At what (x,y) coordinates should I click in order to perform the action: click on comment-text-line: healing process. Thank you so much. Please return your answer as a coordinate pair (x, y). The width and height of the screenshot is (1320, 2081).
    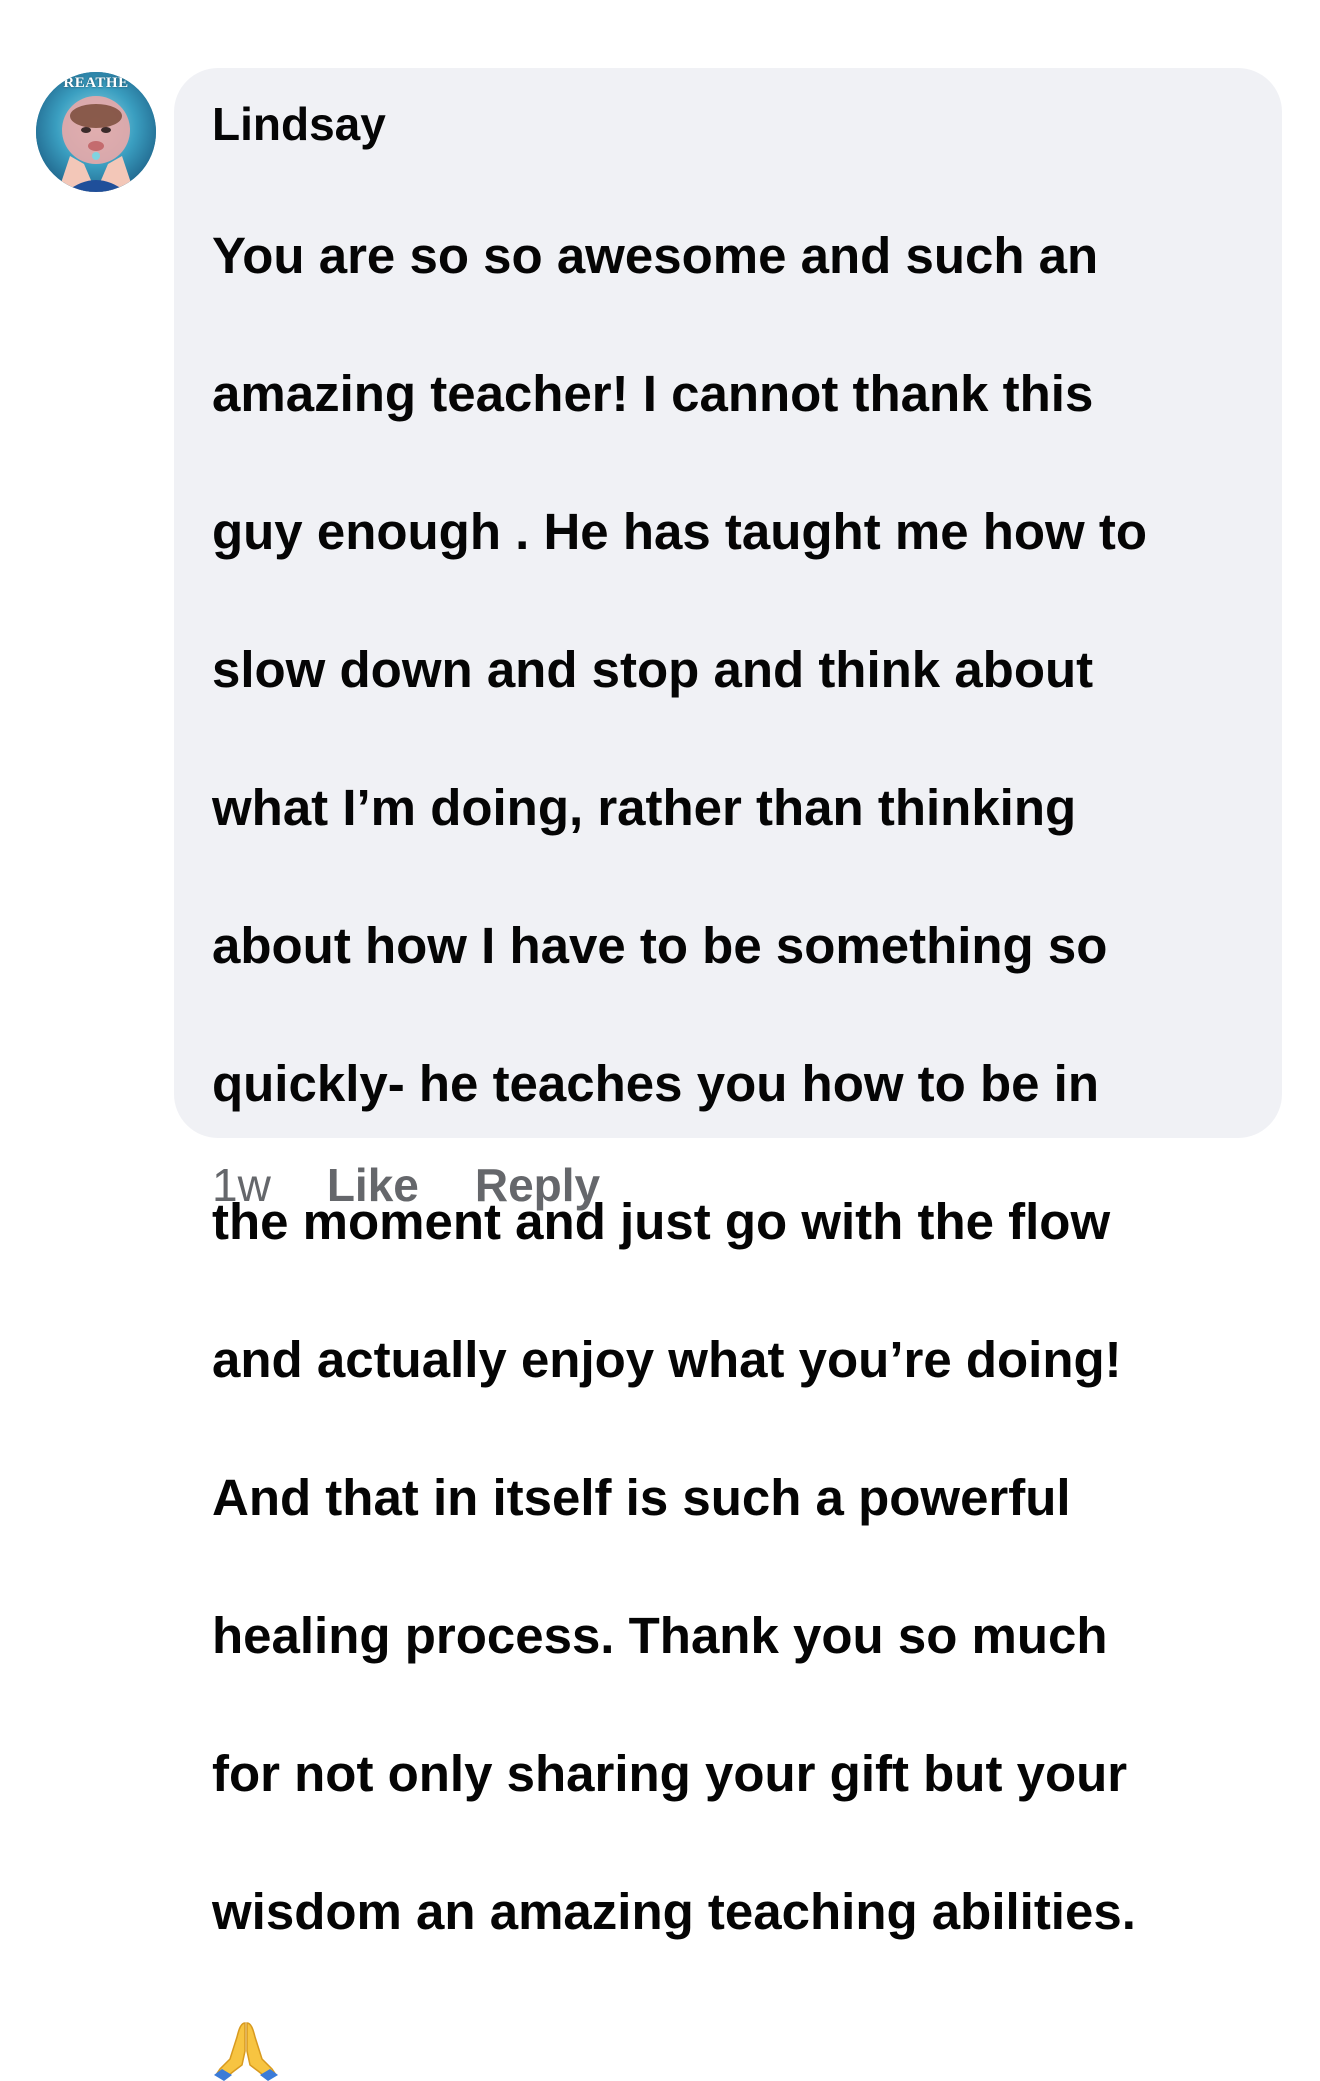
    Looking at the image, I should click on (660, 1635).